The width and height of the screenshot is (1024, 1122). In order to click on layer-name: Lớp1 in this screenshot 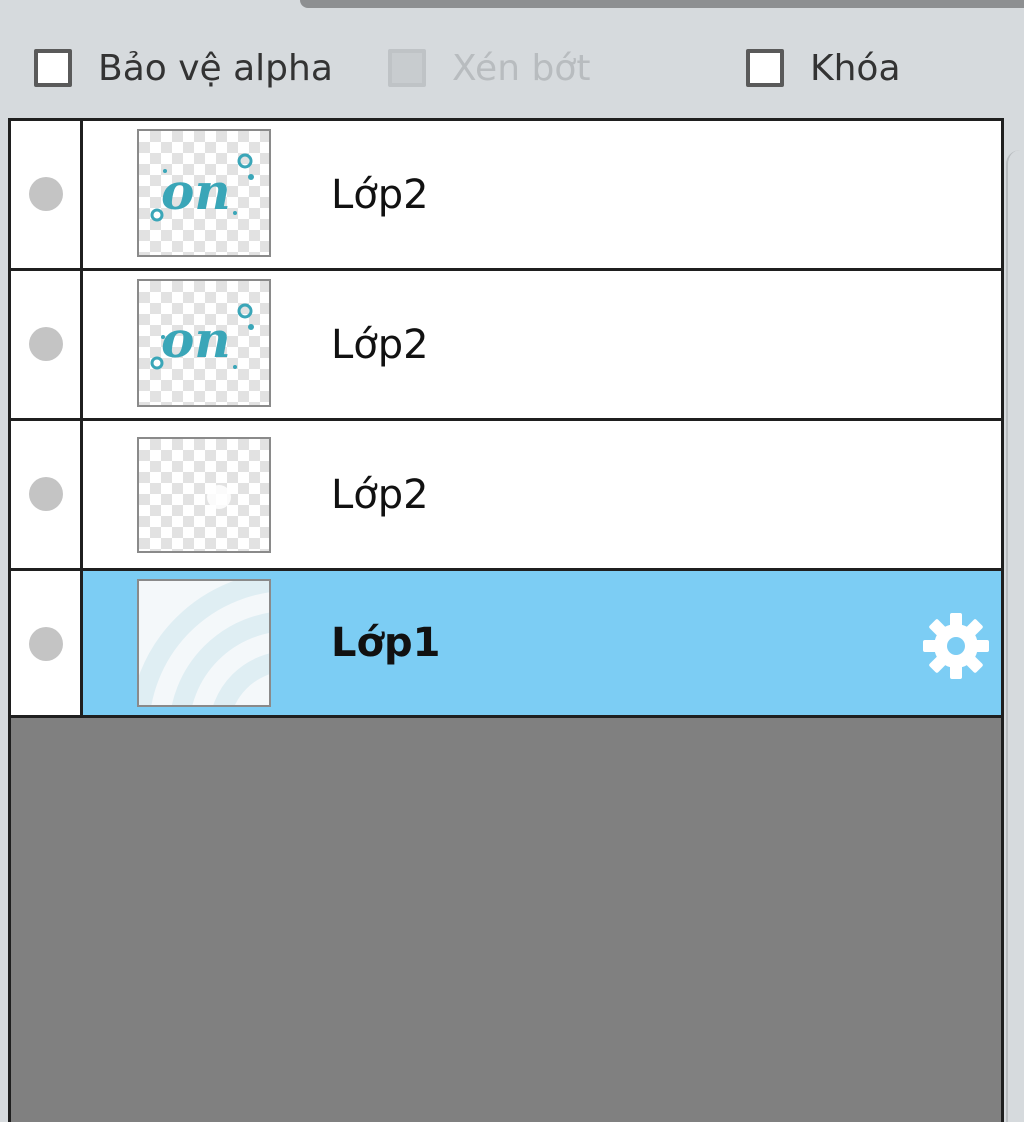, I will do `click(386, 643)`.